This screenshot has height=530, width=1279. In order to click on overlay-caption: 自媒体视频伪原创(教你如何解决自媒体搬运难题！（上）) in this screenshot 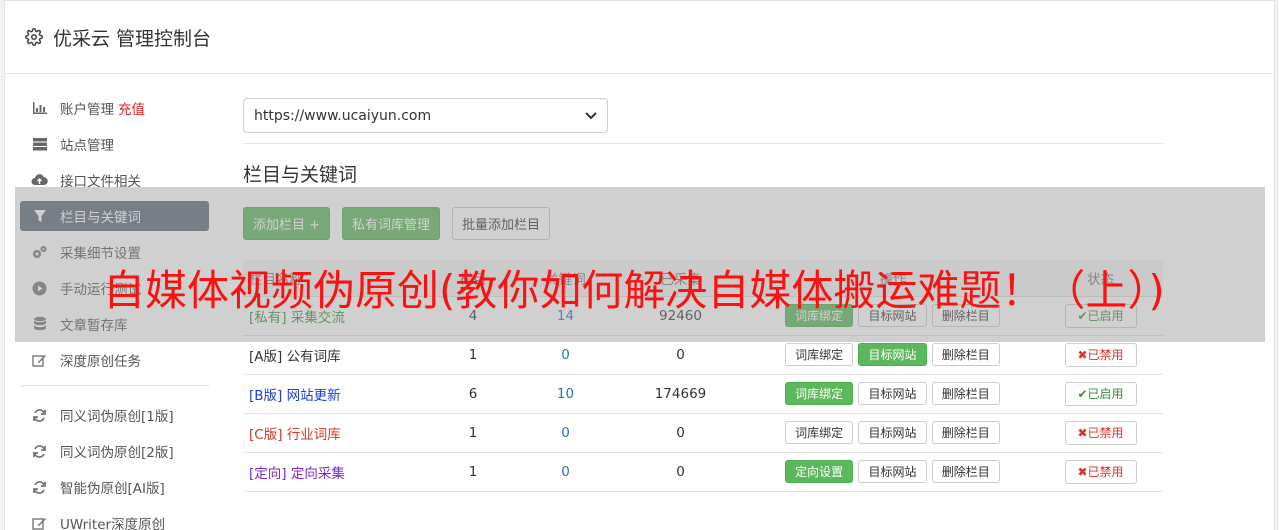, I will do `click(634, 290)`.